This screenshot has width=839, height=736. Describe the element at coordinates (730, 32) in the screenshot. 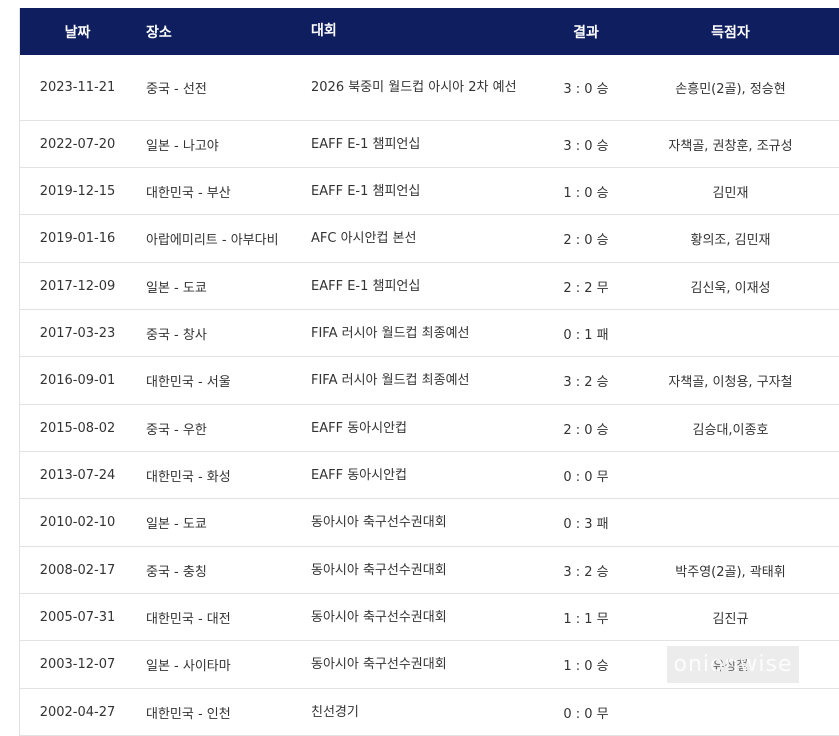

I see `header-scorers: 득점자` at that location.